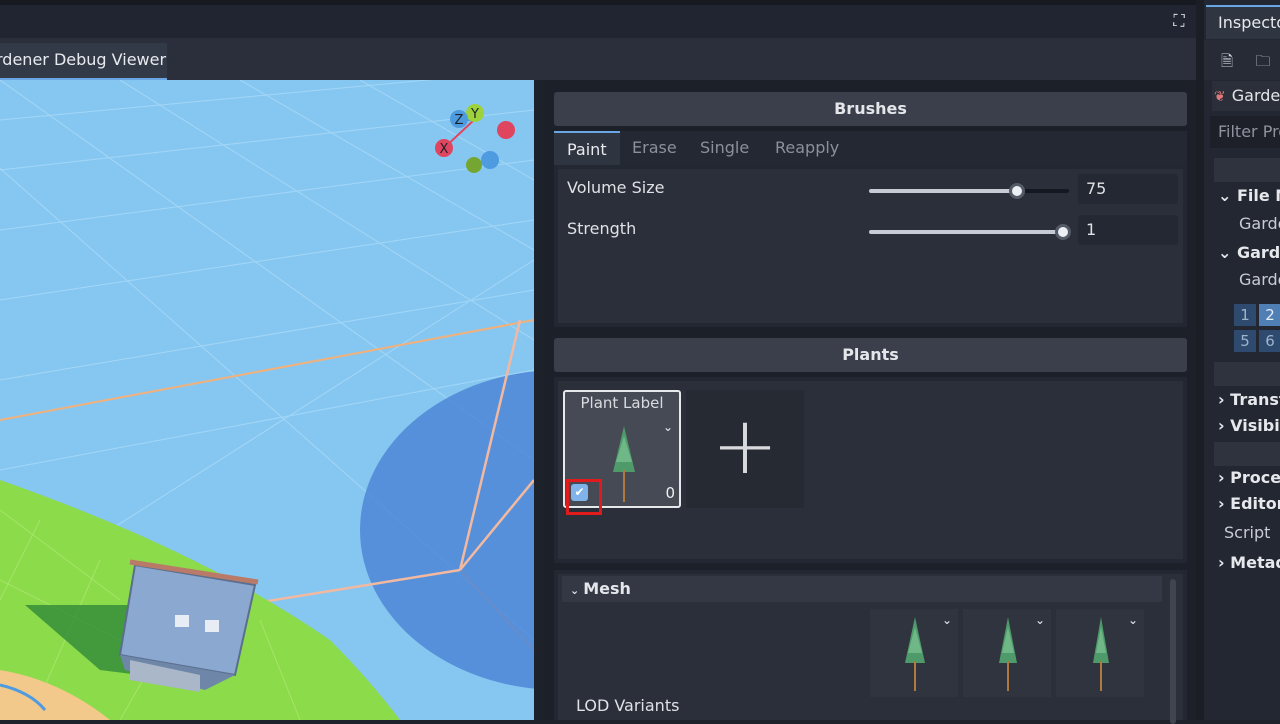 This screenshot has width=1280, height=724. Describe the element at coordinates (474, 114) in the screenshot. I see `gizmo-y-label: Y` at that location.